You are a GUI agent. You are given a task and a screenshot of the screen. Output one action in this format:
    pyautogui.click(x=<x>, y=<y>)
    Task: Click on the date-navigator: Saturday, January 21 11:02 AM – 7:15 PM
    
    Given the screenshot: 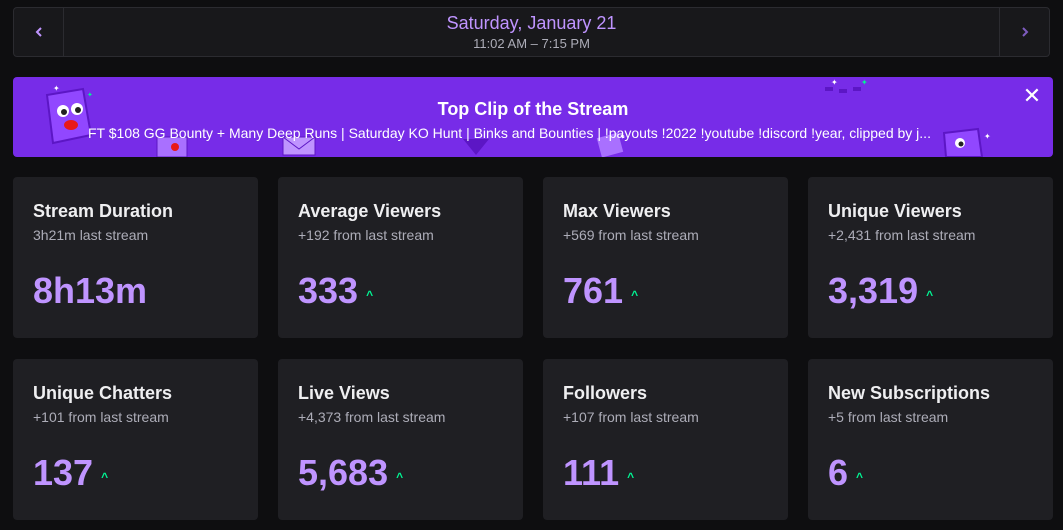 What is the action you would take?
    pyautogui.click(x=531, y=32)
    